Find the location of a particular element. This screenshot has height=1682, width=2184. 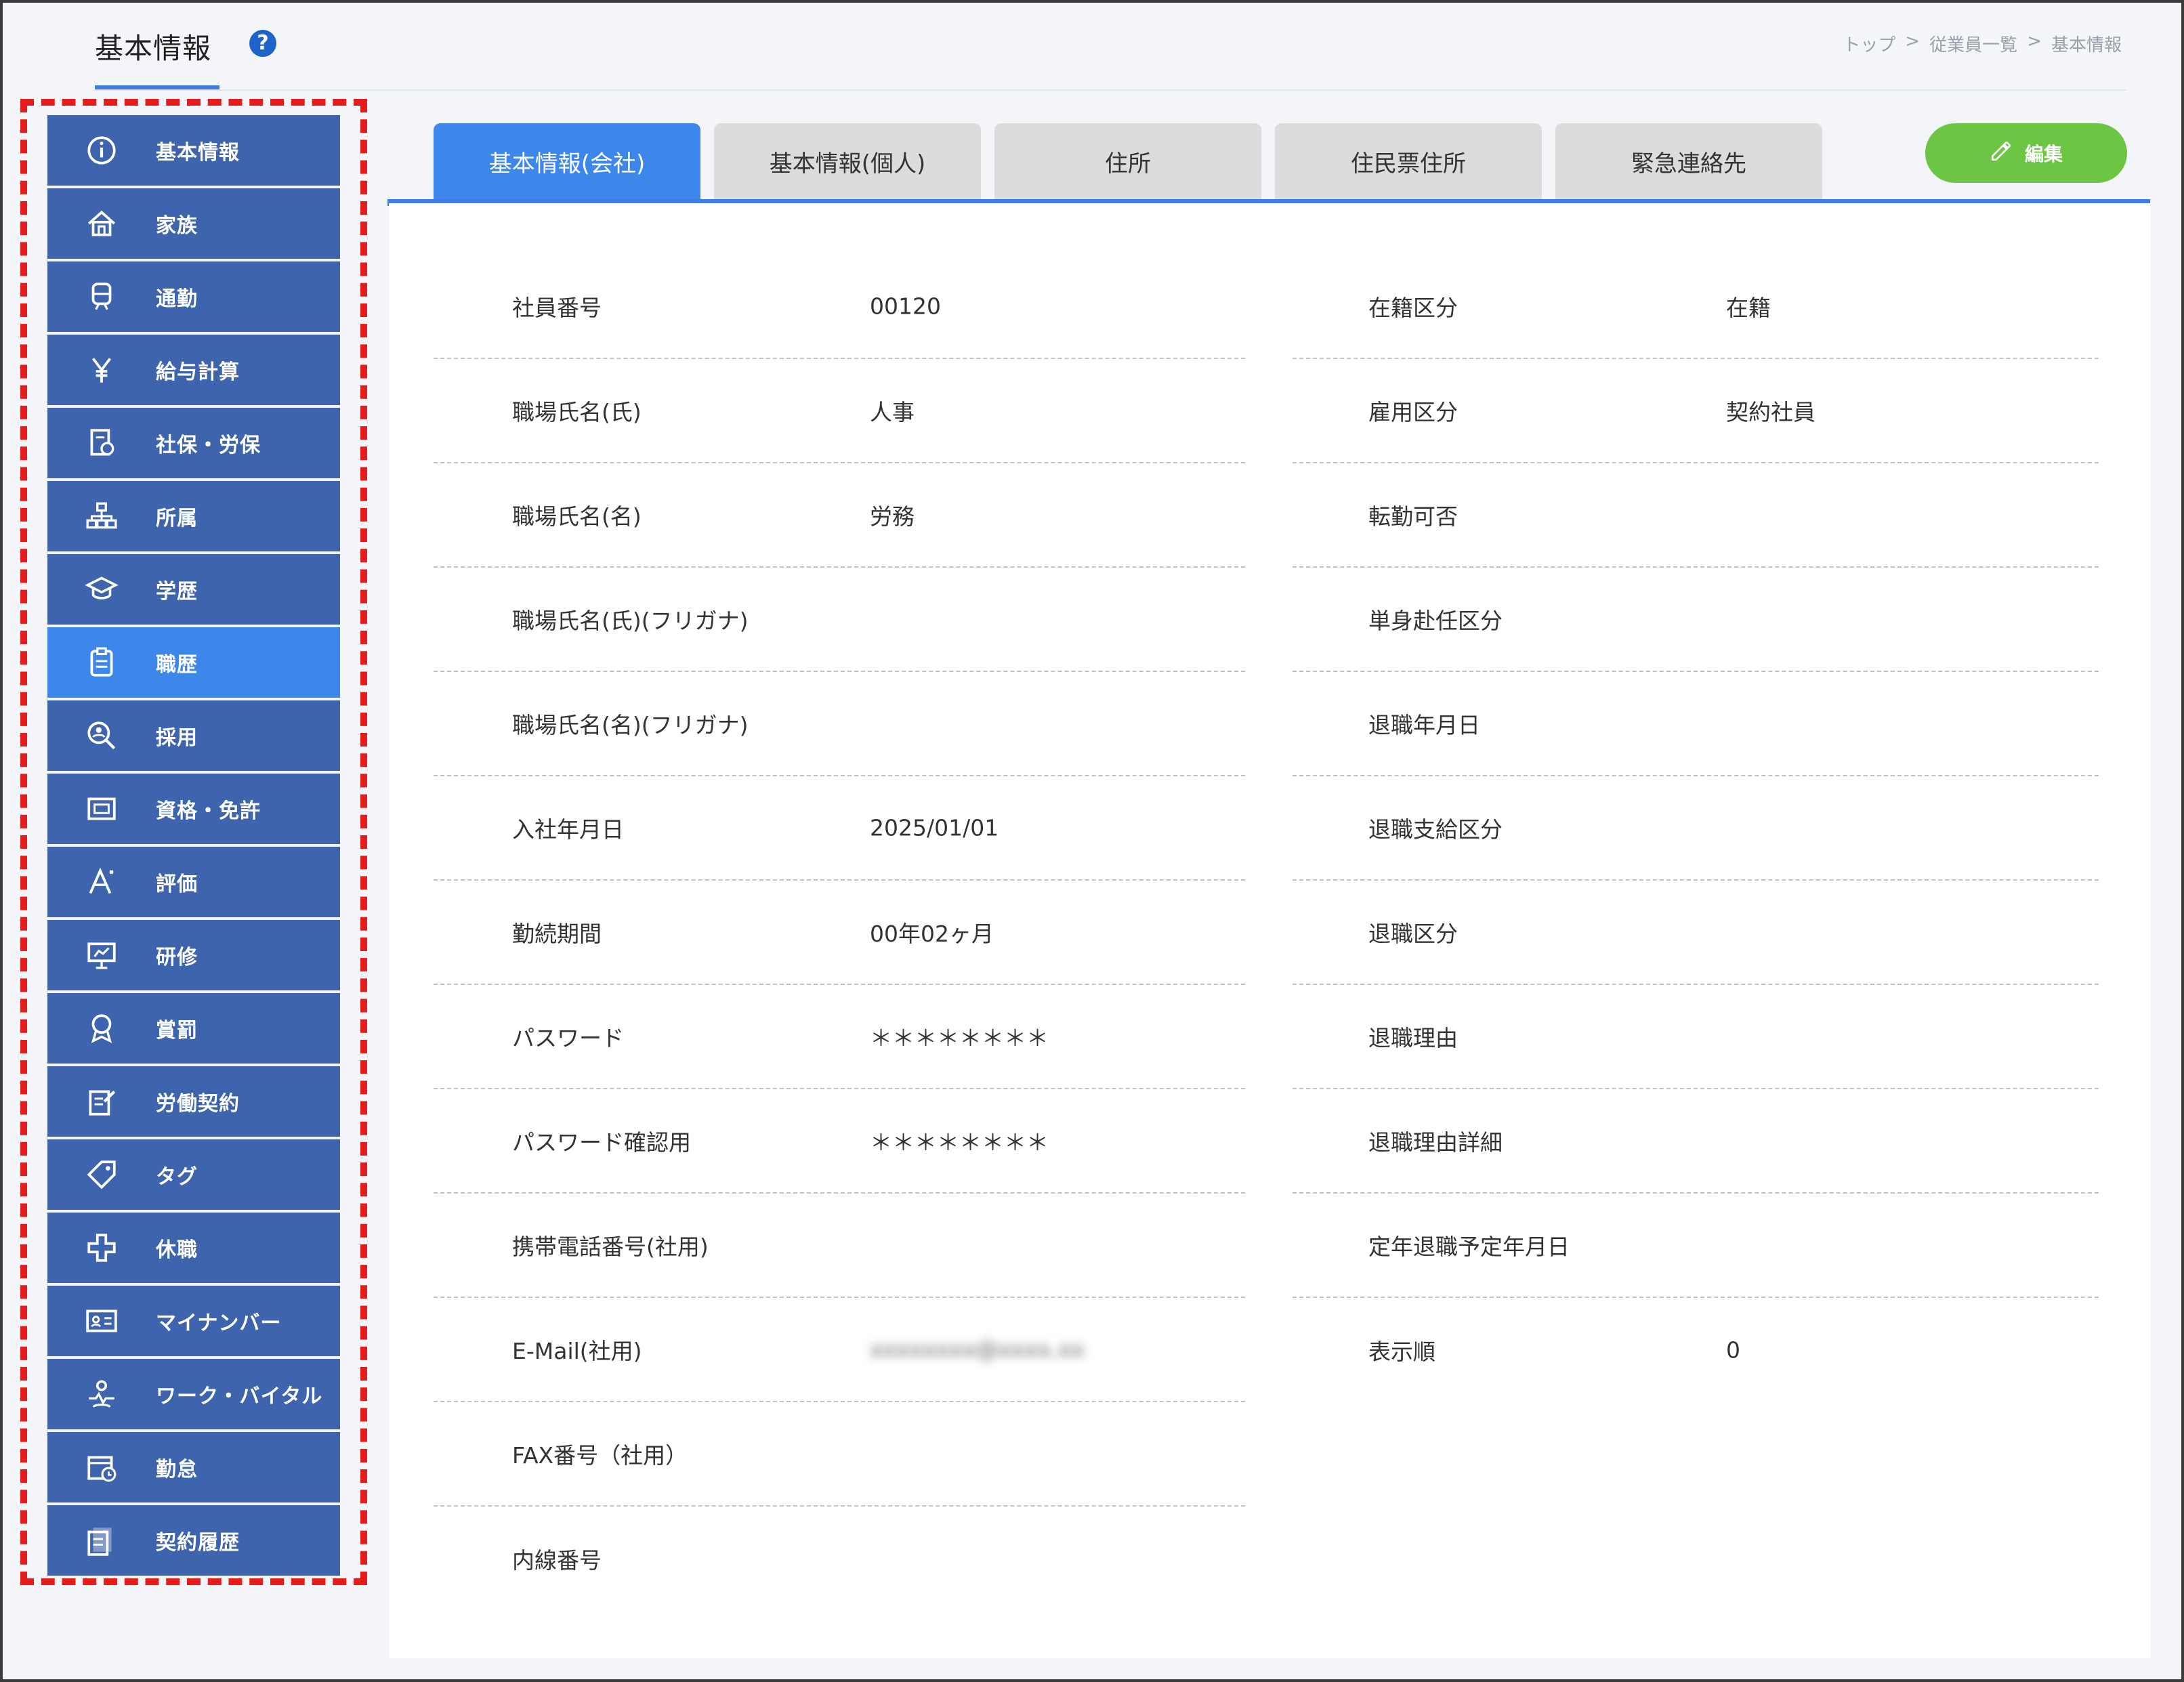

sidebar-item: 採用 is located at coordinates (193, 736).